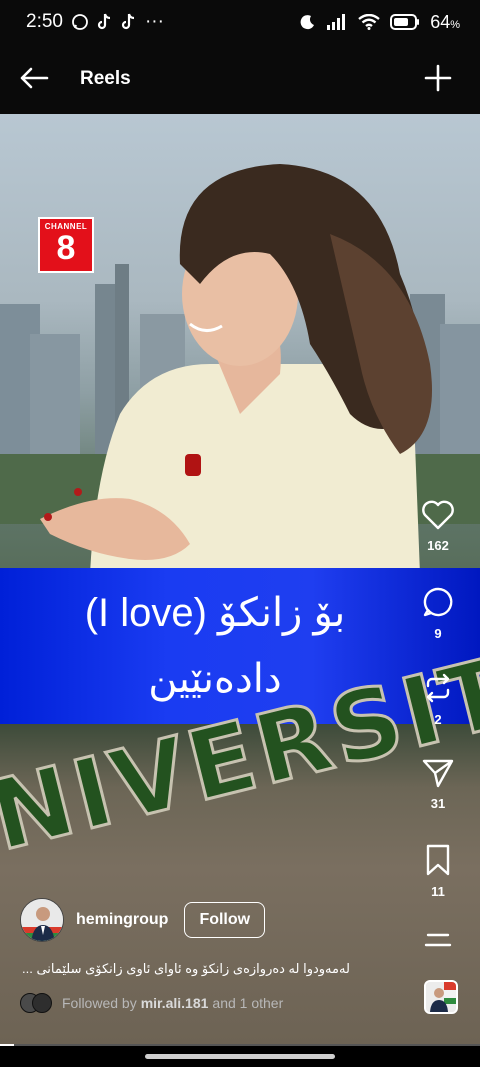 This screenshot has width=480, height=1067. What do you see at coordinates (240, 1045) in the screenshot?
I see `video-progress-bar` at bounding box center [240, 1045].